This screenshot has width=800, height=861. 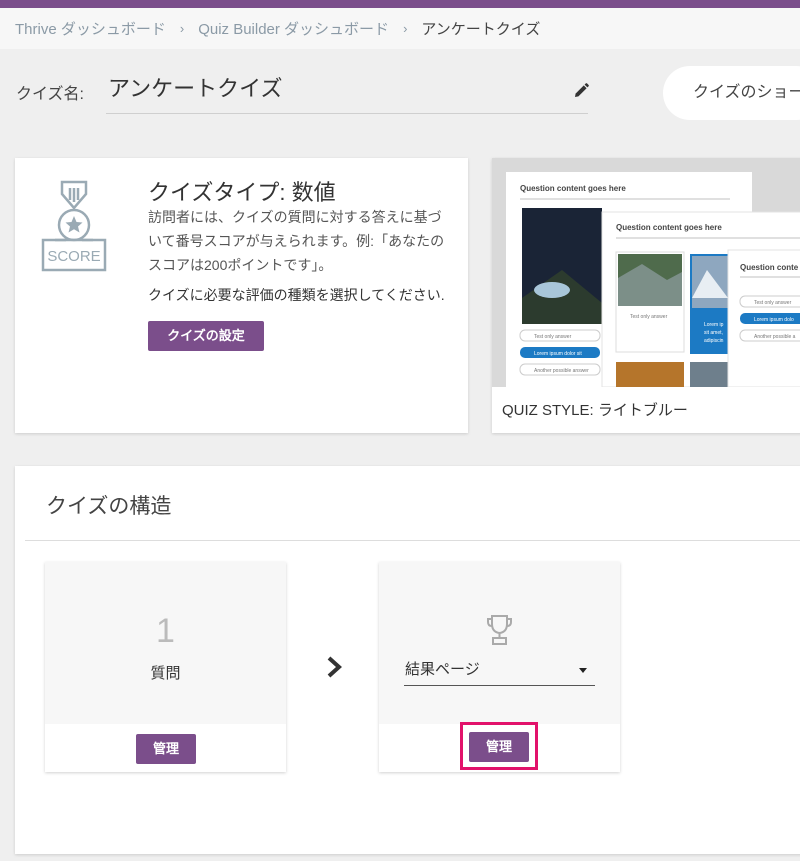 What do you see at coordinates (347, 92) in the screenshot?
I see `quiz-name-field: アンケートクイズ` at bounding box center [347, 92].